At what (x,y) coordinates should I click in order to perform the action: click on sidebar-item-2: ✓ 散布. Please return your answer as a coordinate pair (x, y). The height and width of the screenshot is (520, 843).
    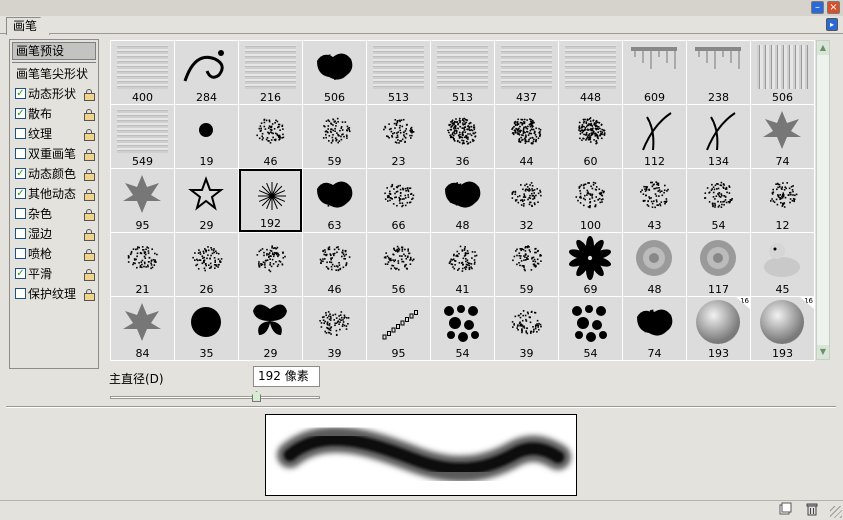
    Looking at the image, I should click on (55, 114).